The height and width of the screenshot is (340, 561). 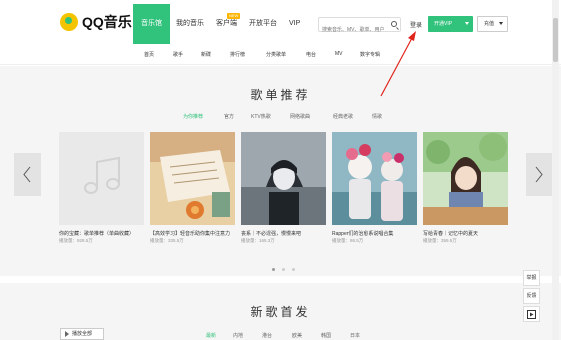 I want to click on sub-nav: 首页 歌手 新碟 排行榜 分类歌单 电台 MV 数字专辑, so click(x=280, y=55).